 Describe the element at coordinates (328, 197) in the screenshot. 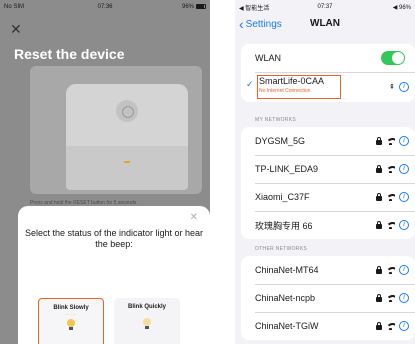

I see `network-row: Xiaomi_C37F i` at that location.